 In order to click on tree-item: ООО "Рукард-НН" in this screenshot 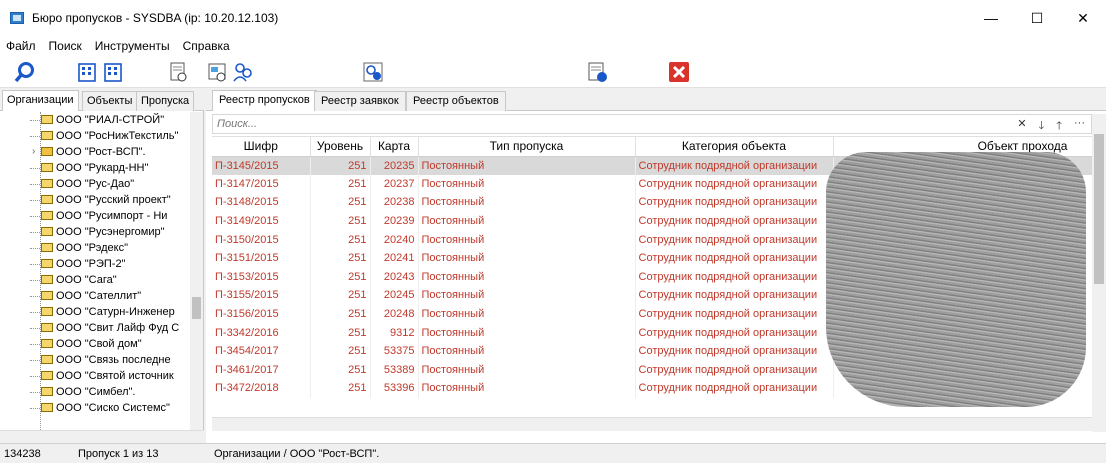, I will do `click(100, 168)`.